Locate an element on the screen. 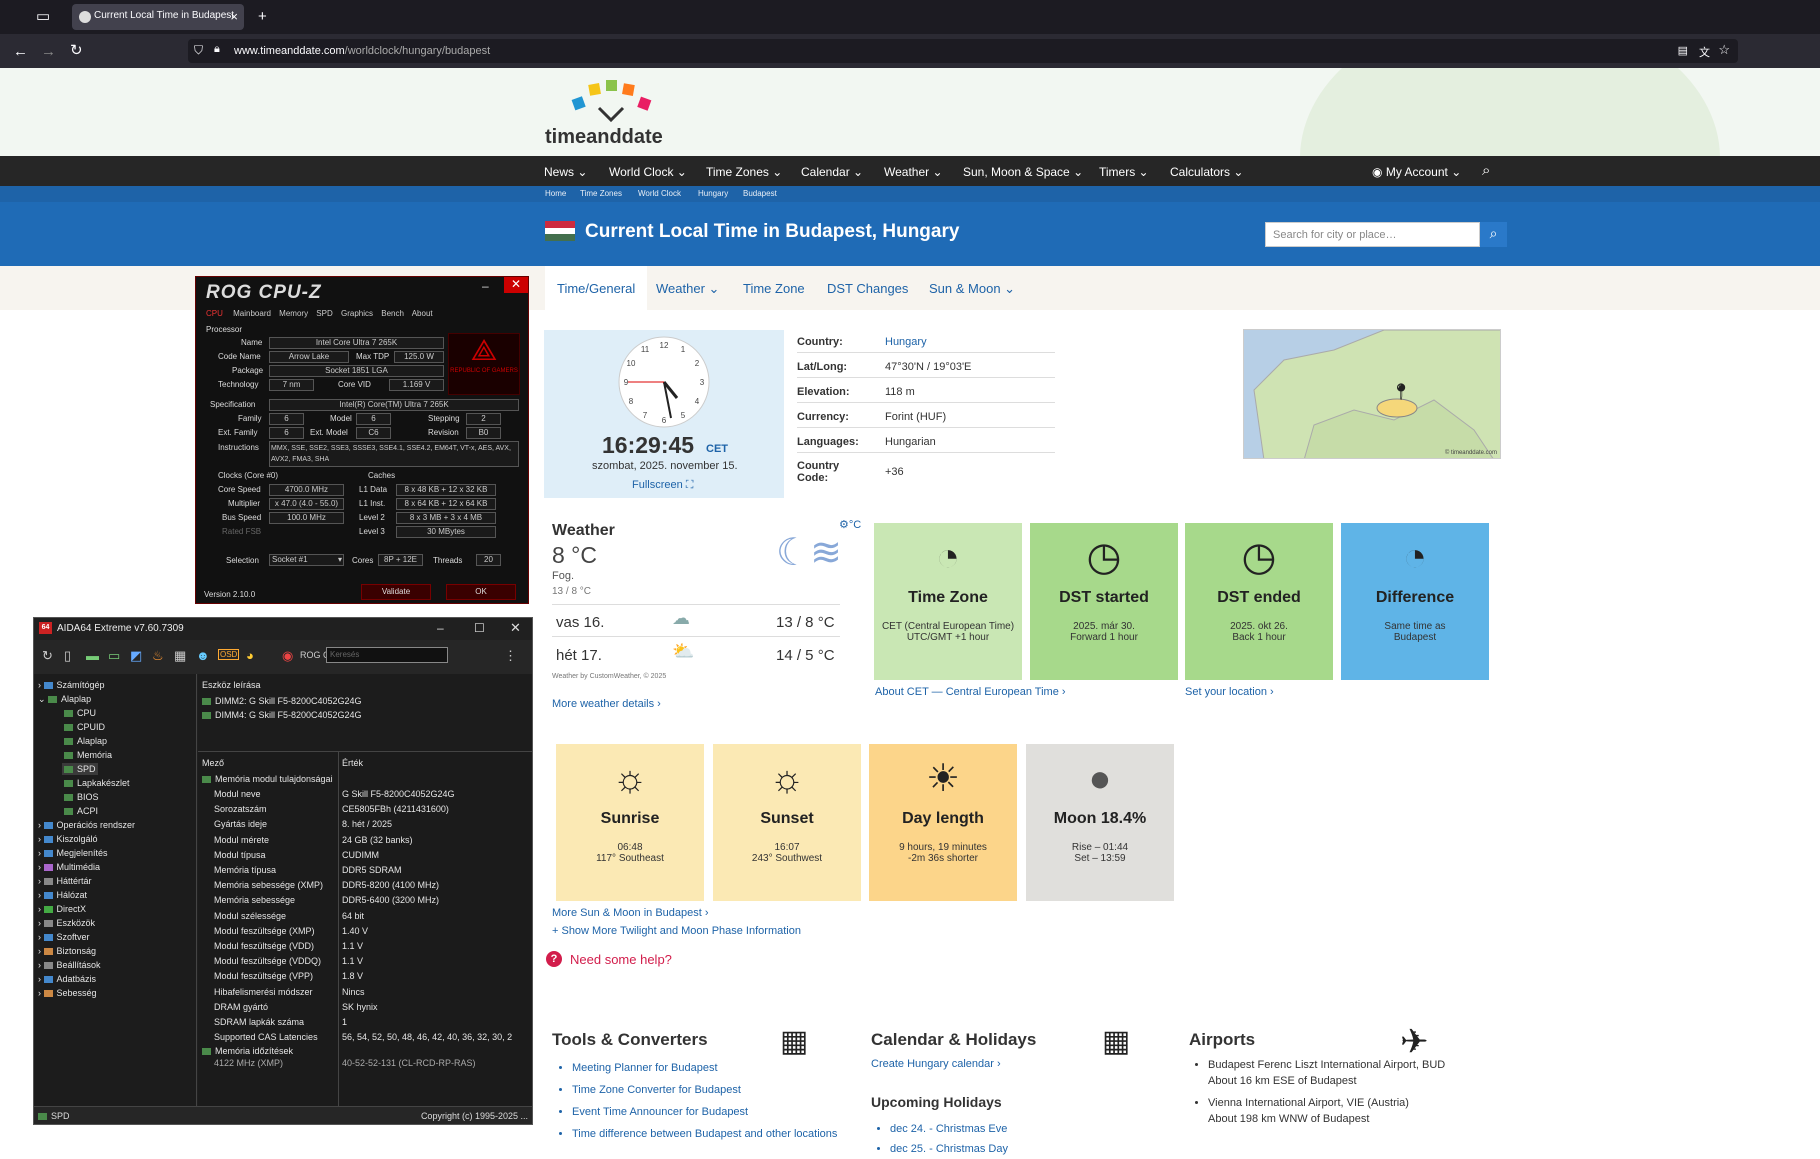  rog-icon: ◉ is located at coordinates (287, 656).